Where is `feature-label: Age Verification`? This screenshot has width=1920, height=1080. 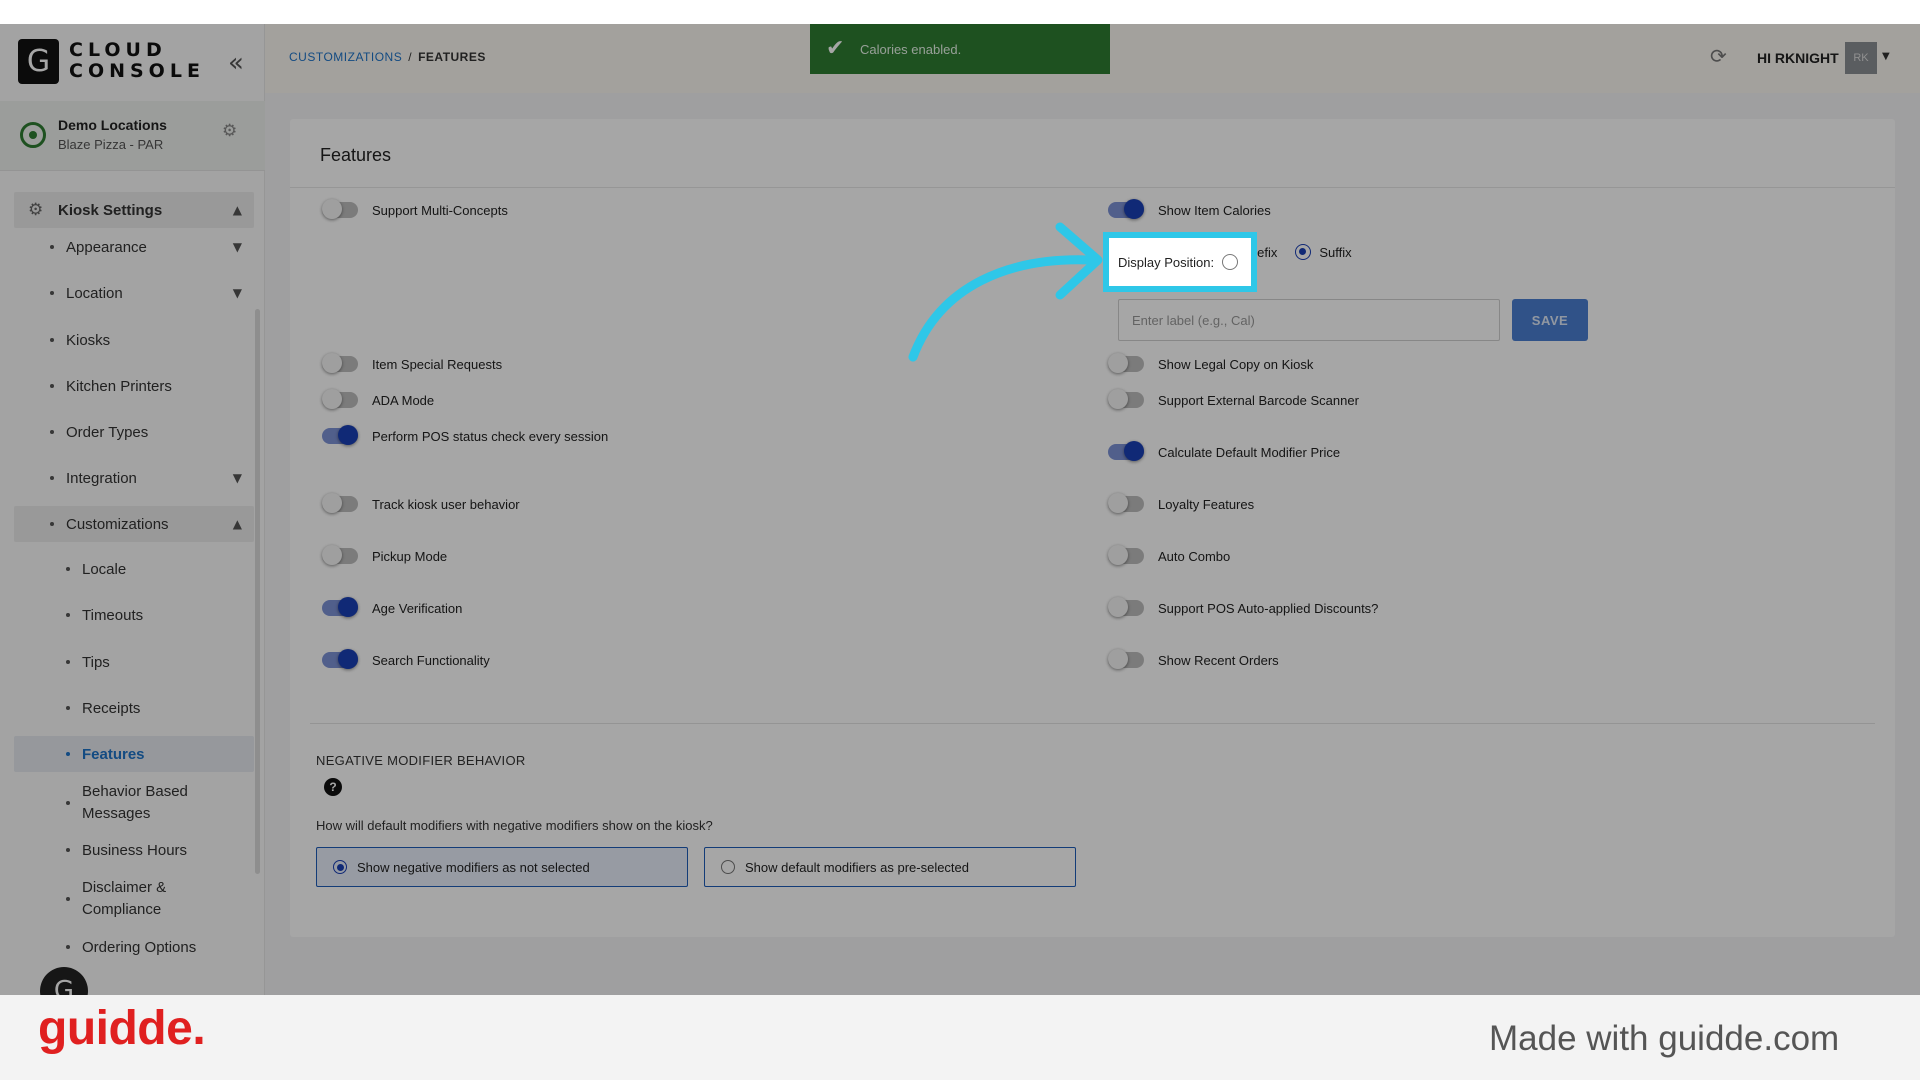 feature-label: Age Verification is located at coordinates (417, 608).